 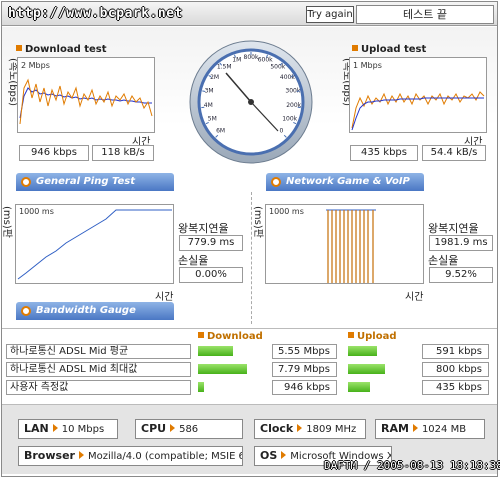 I want to click on game-x-label: 시간, so click(x=414, y=297).